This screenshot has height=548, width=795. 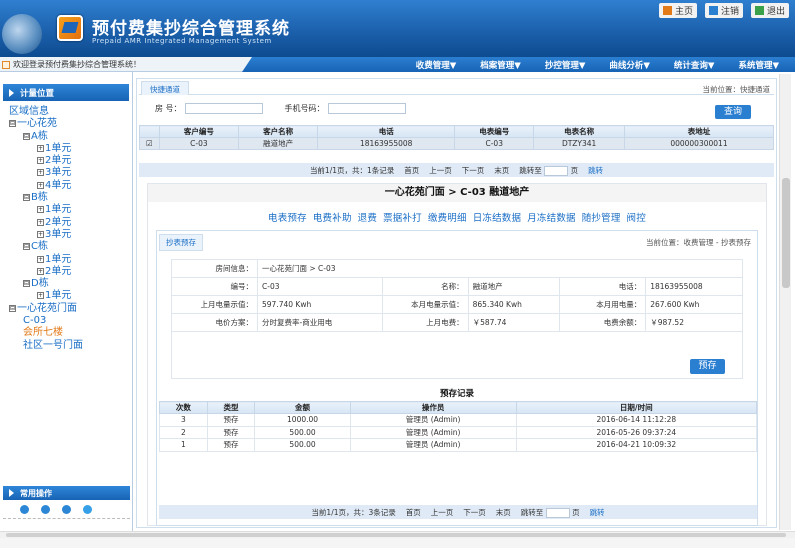 I want to click on column-header: 电话, so click(x=386, y=131).